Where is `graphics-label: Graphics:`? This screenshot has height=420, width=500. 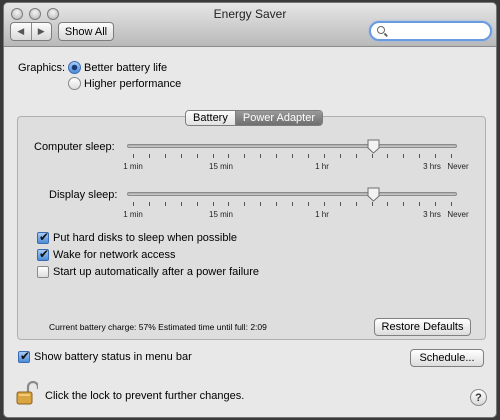 graphics-label: Graphics: is located at coordinates (42, 68).